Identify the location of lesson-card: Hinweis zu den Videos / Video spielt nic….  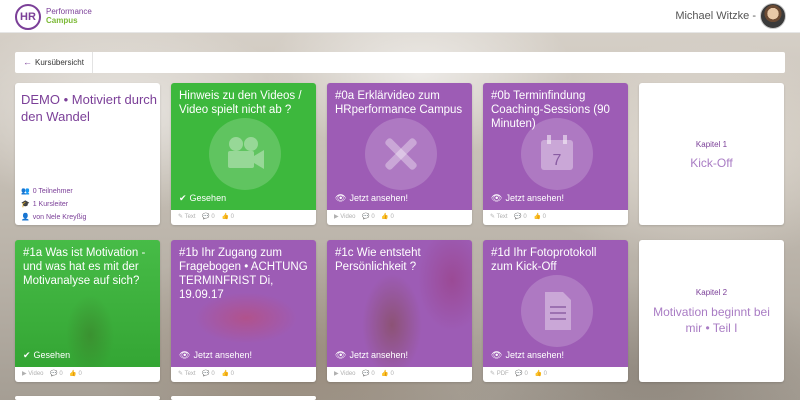
(243, 154).